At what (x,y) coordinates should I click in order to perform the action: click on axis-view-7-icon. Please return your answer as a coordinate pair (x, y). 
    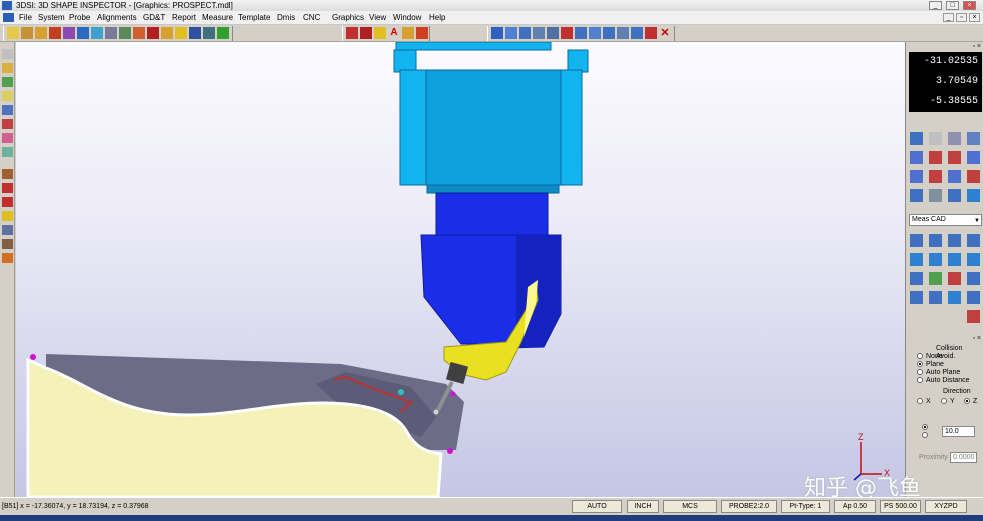
    Looking at the image, I should click on (954, 176).